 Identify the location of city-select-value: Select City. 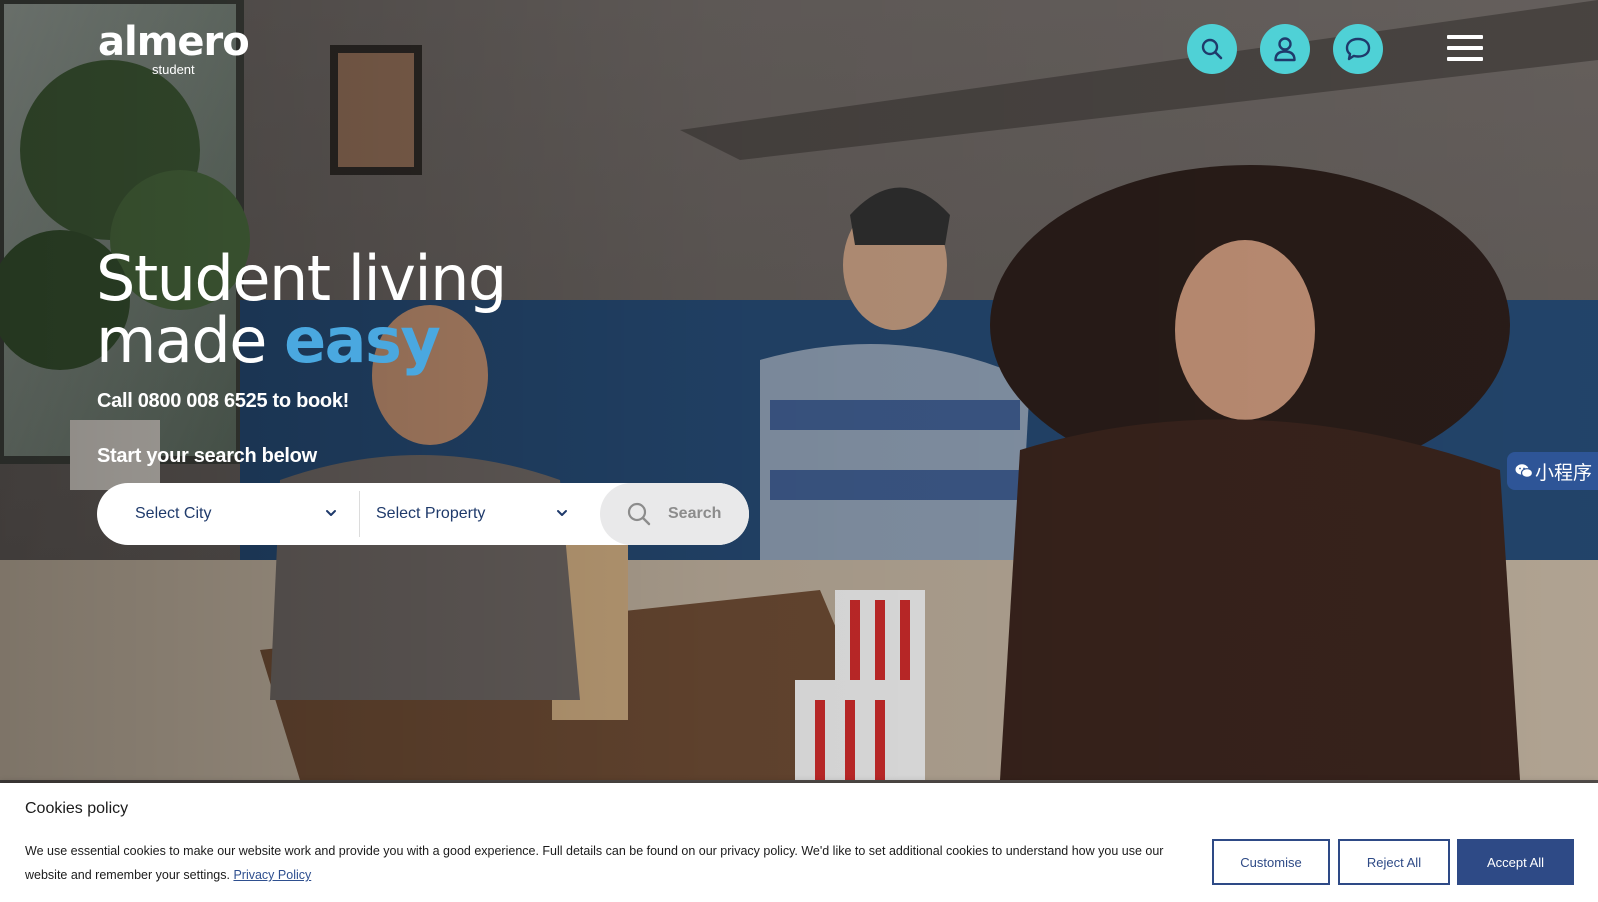
(173, 513).